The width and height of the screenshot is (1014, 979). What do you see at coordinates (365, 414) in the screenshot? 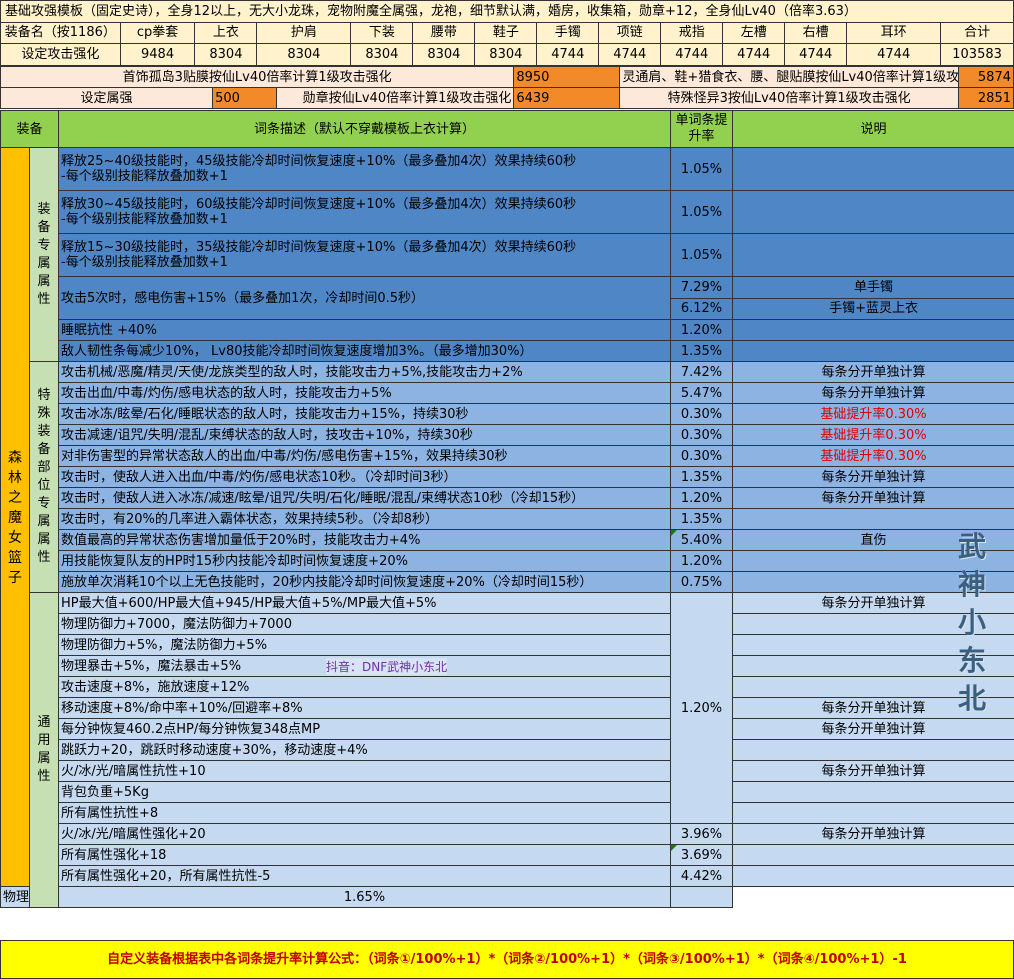
I see `desc-cell: 攻击冰冻/眩晕/石化/睡眠状态的敌人时，技能攻击力+15%，持续30秒` at bounding box center [365, 414].